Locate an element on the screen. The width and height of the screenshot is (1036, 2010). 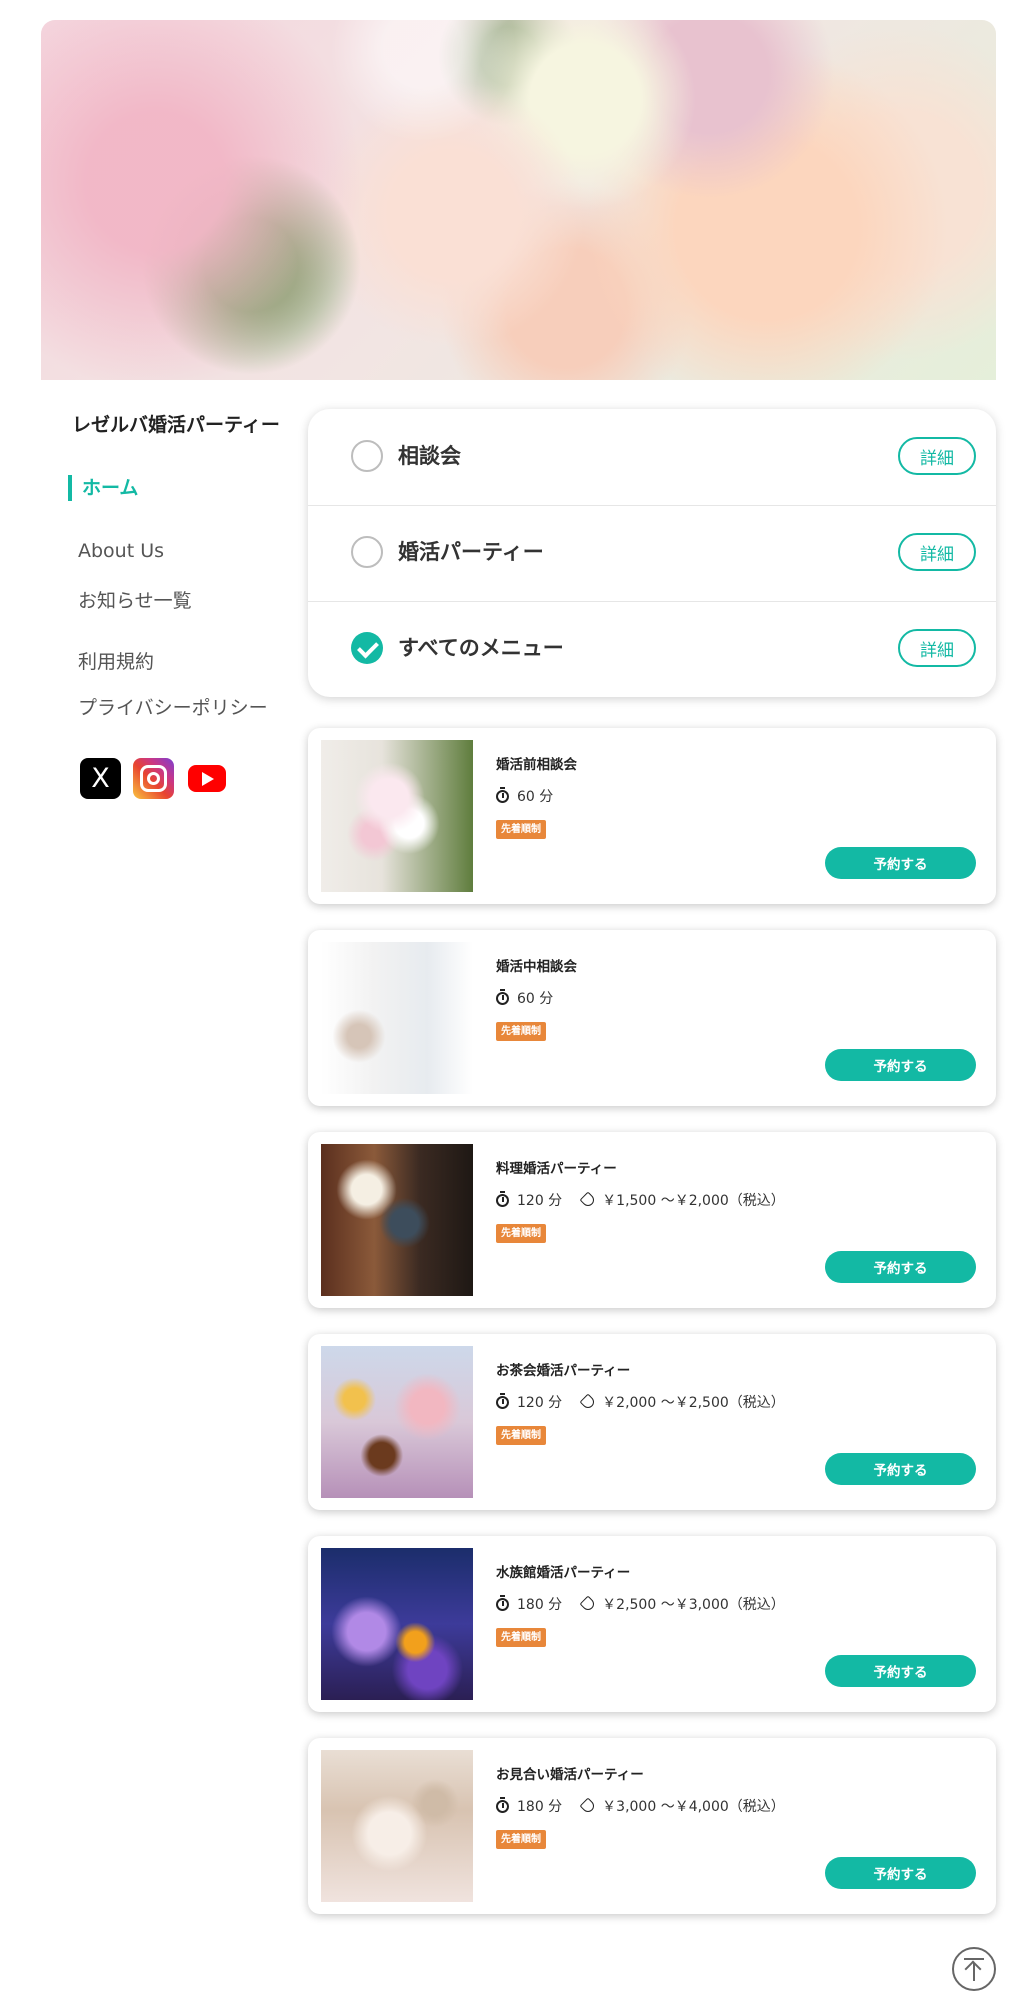
site-title: レゼルバ婚活パーティー is located at coordinates (176, 423).